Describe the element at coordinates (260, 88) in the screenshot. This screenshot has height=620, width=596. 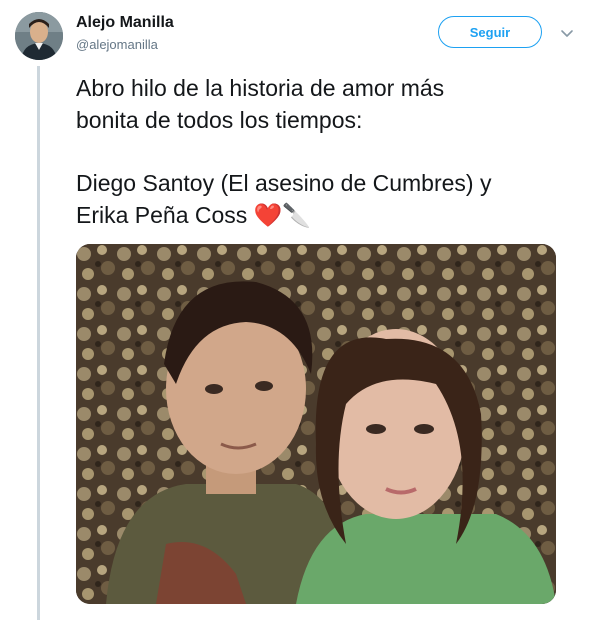
I see `tweet-line: Abro hilo de la historia de amor más` at that location.